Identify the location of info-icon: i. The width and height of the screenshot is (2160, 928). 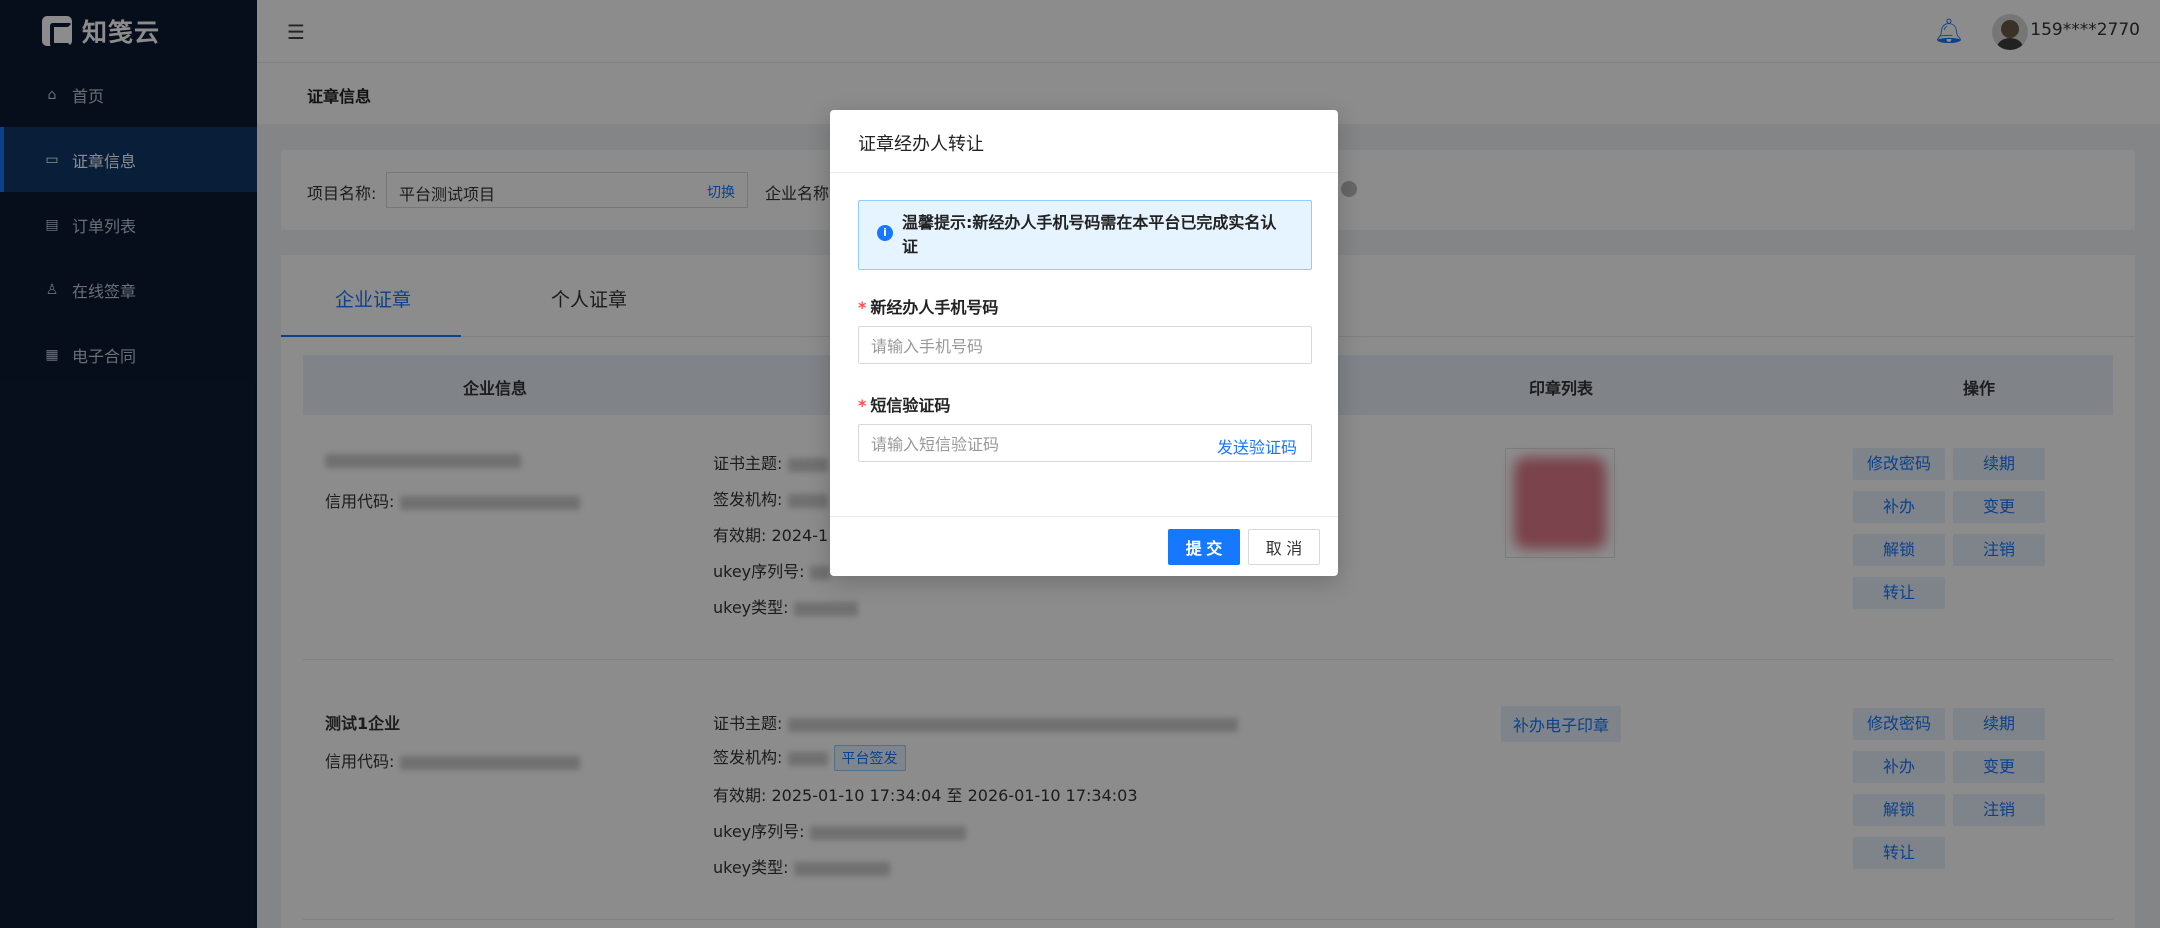
(885, 233).